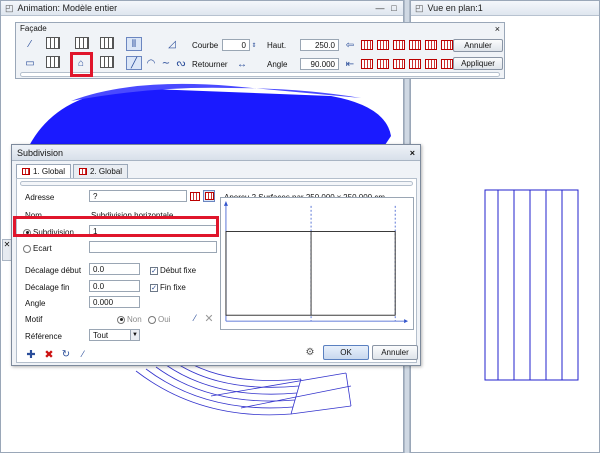 This screenshot has height=453, width=600. I want to click on spinner-icon: ⇕, so click(254, 45).